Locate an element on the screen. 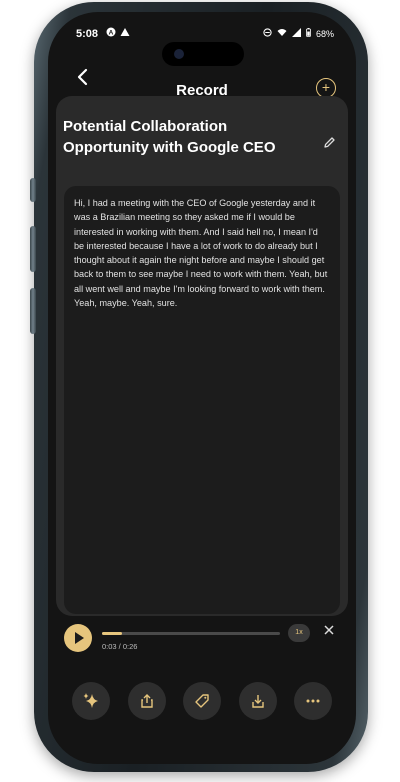  notification-a-icon: A is located at coordinates (111, 33).